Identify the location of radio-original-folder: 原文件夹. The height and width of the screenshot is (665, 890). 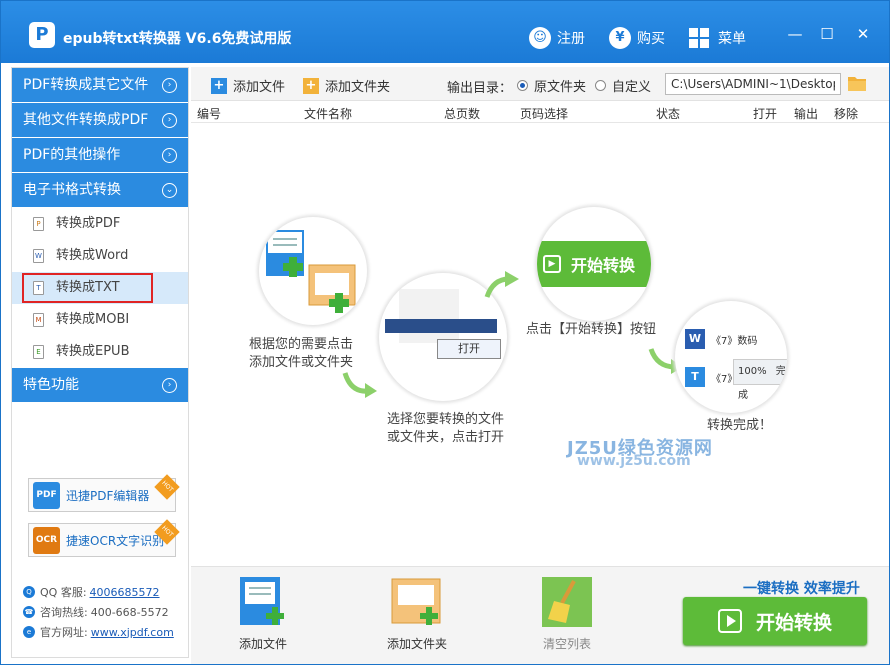
(551, 85).